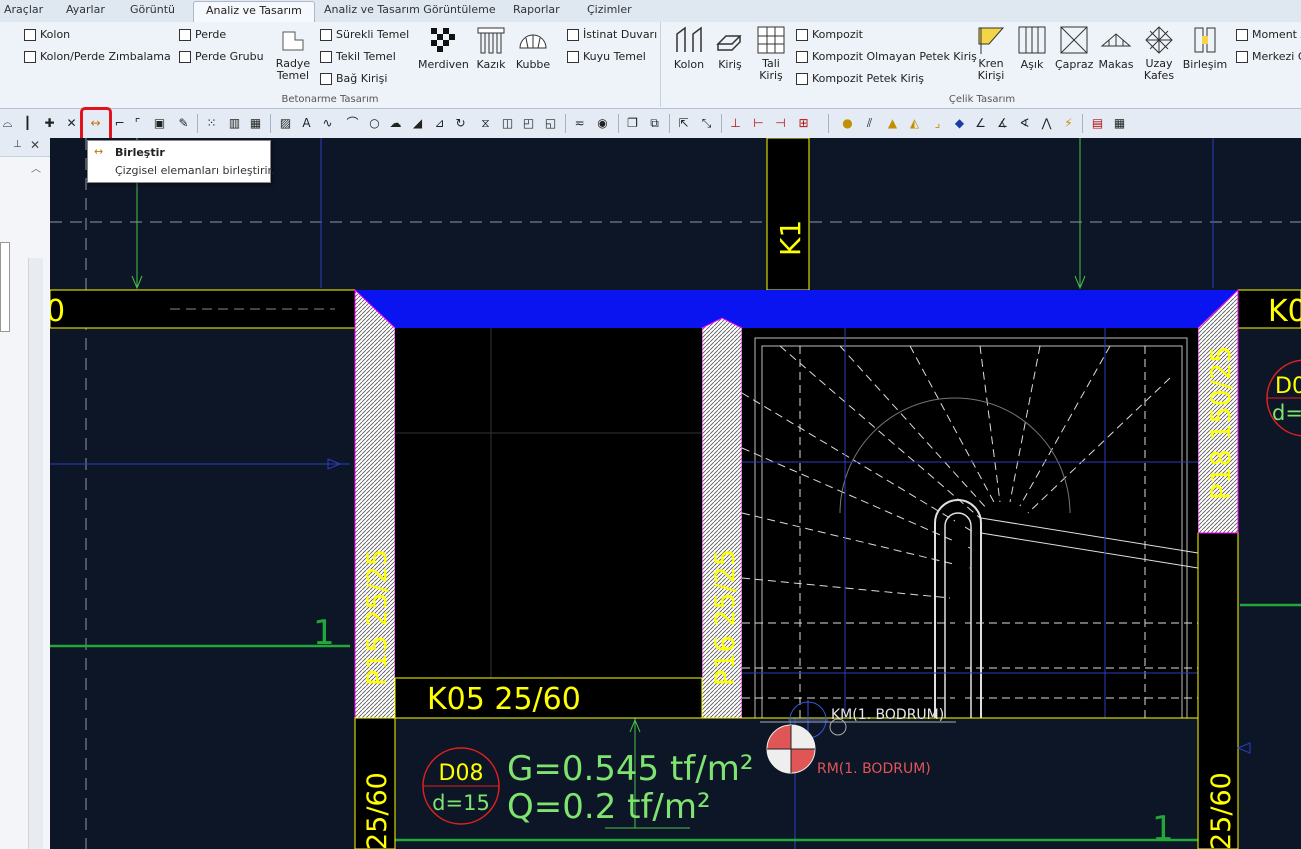 This screenshot has height=849, width=1301. What do you see at coordinates (36, 167) in the screenshot?
I see `scroll-up-icon: ︿` at bounding box center [36, 167].